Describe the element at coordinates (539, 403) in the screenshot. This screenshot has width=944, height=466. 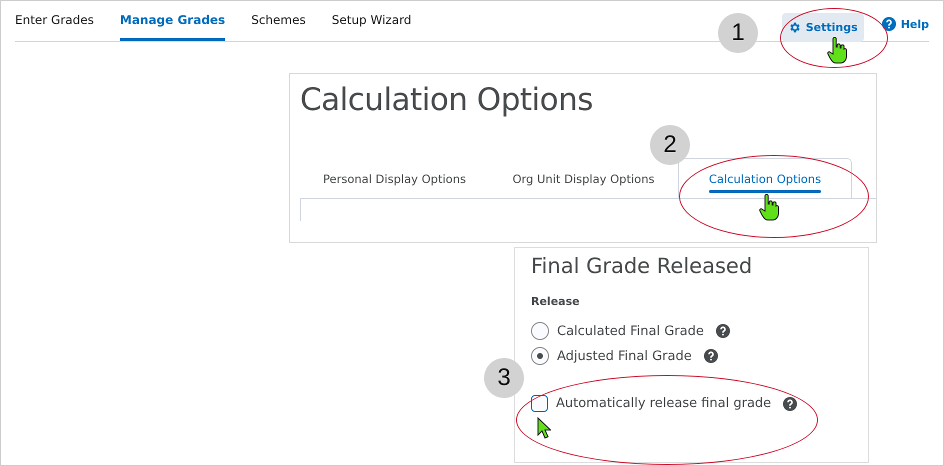
I see `checkbox` at that location.